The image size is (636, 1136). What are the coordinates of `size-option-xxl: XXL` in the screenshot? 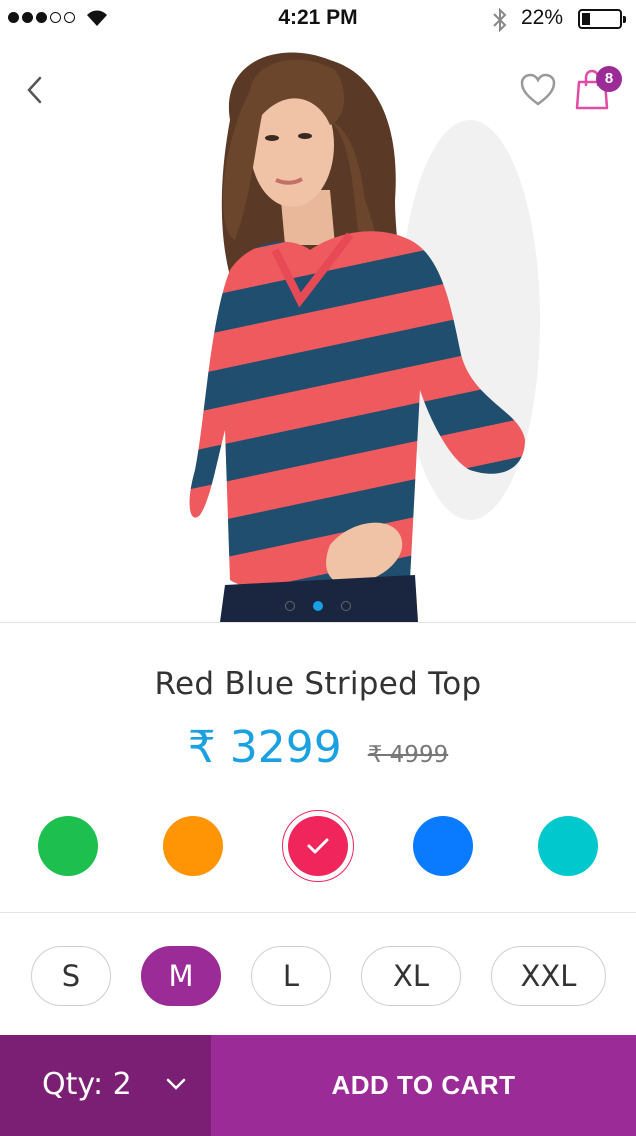 It's located at (548, 976).